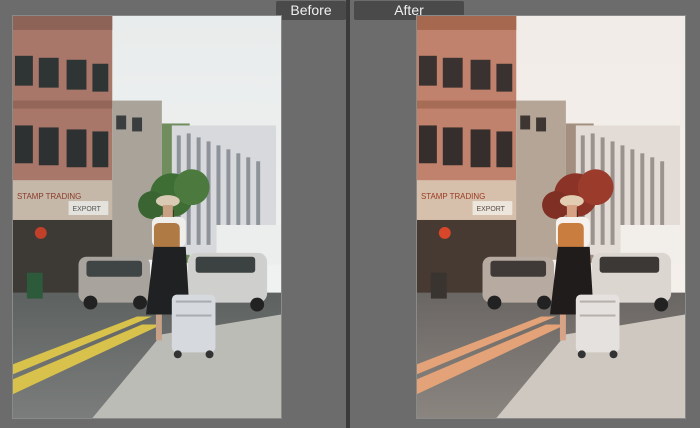 The image size is (700, 428). What do you see at coordinates (453, 196) in the screenshot?
I see `shop-sign-text-after: STAMP TRADING` at bounding box center [453, 196].